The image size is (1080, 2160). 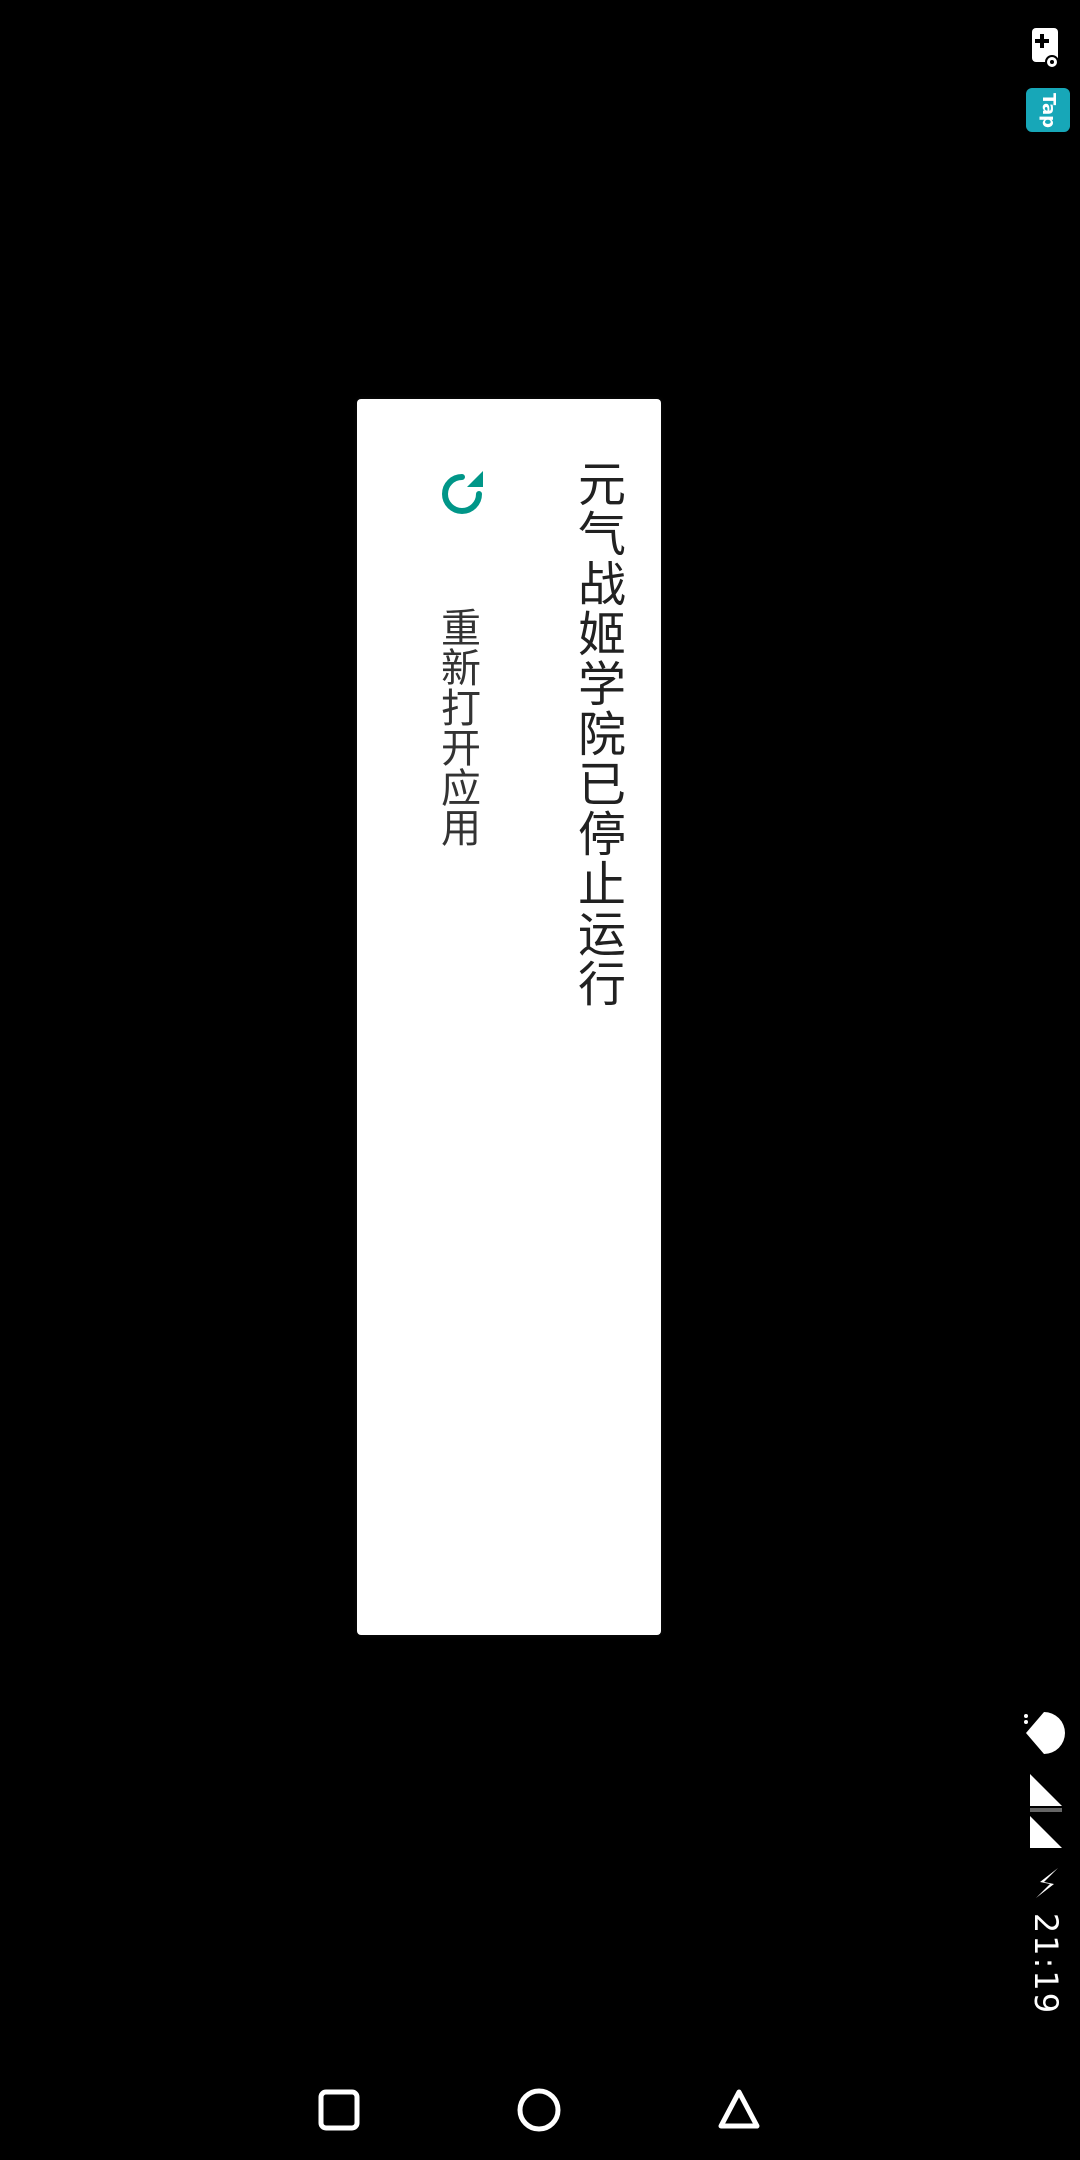 I want to click on back-icon, so click(x=739, y=2109).